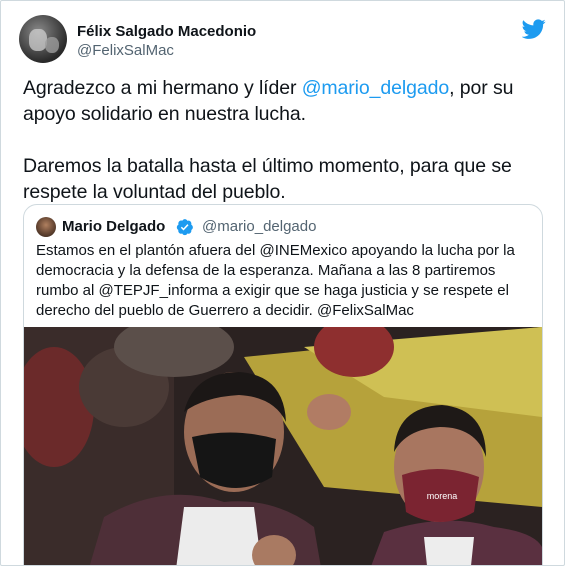 Image resolution: width=565 pixels, height=566 pixels. I want to click on quoted-author-avatar, so click(46, 227).